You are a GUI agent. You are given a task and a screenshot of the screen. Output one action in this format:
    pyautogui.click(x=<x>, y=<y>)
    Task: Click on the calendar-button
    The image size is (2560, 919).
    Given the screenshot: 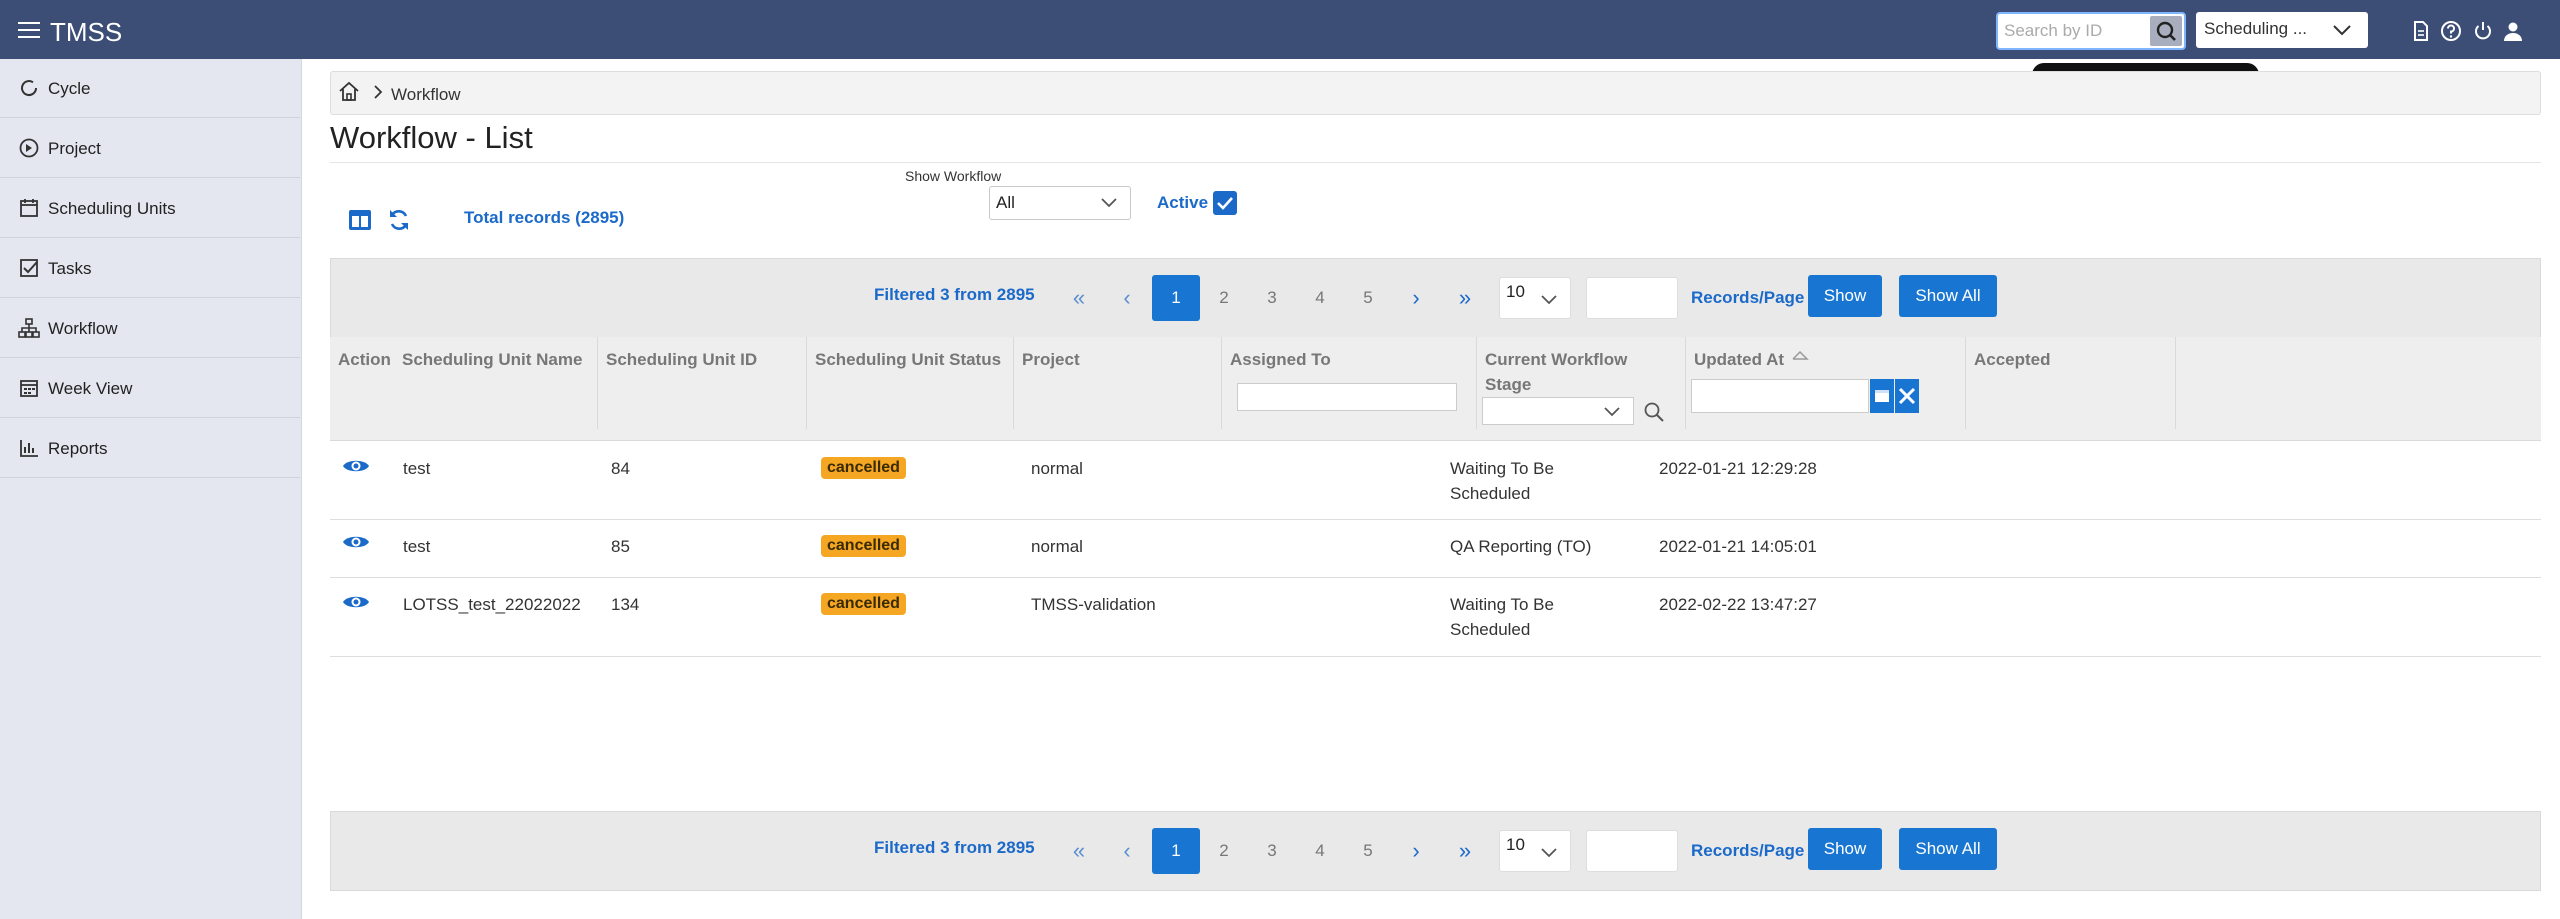 What is the action you would take?
    pyautogui.click(x=1882, y=396)
    